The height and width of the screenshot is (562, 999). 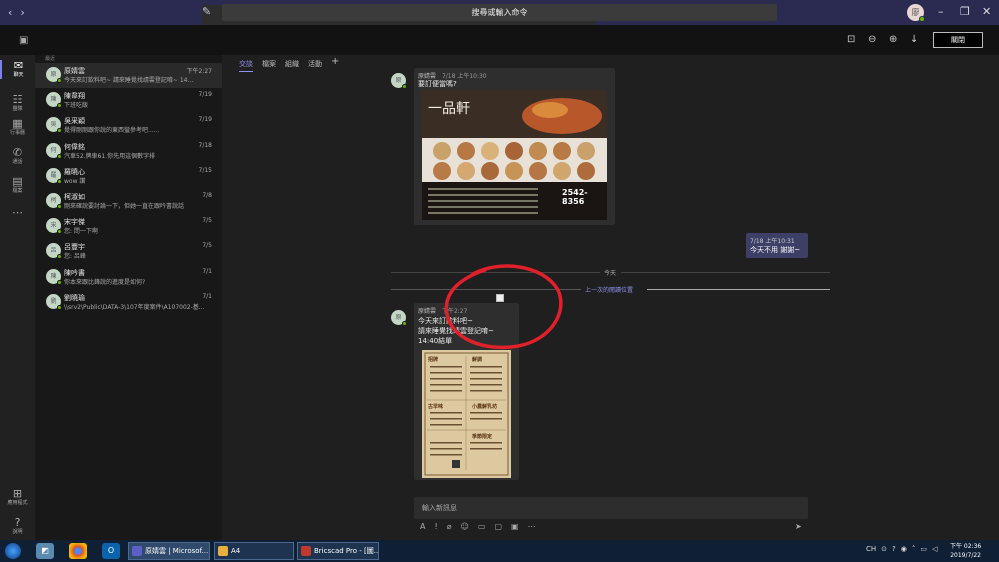 I want to click on zoom-out-icon: ⊖, so click(x=872, y=39).